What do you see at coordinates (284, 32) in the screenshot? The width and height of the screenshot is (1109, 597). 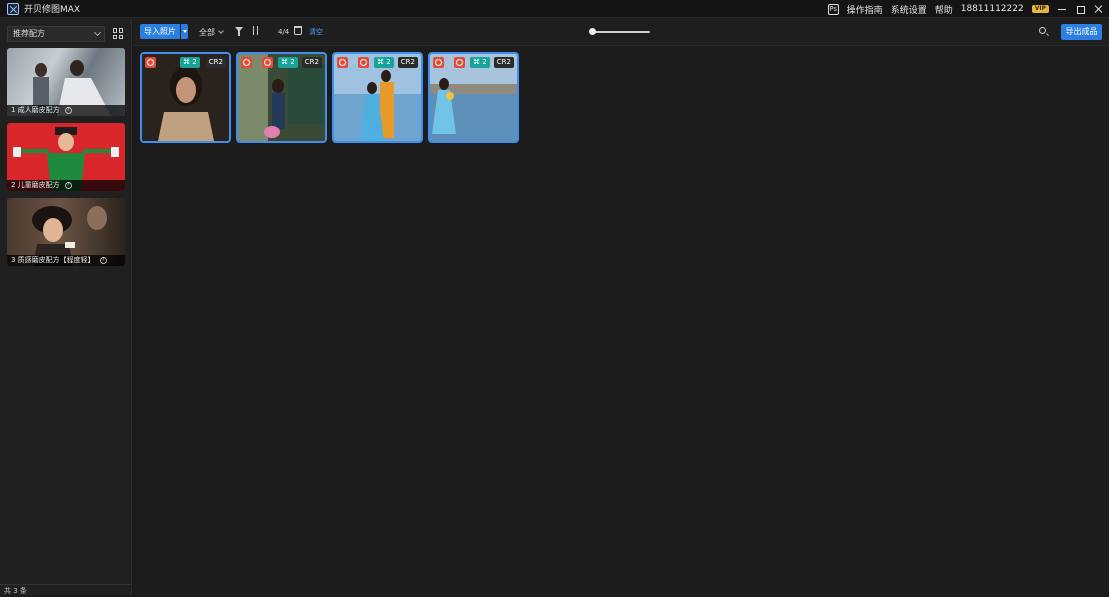 I see `photo-count: 4/4` at bounding box center [284, 32].